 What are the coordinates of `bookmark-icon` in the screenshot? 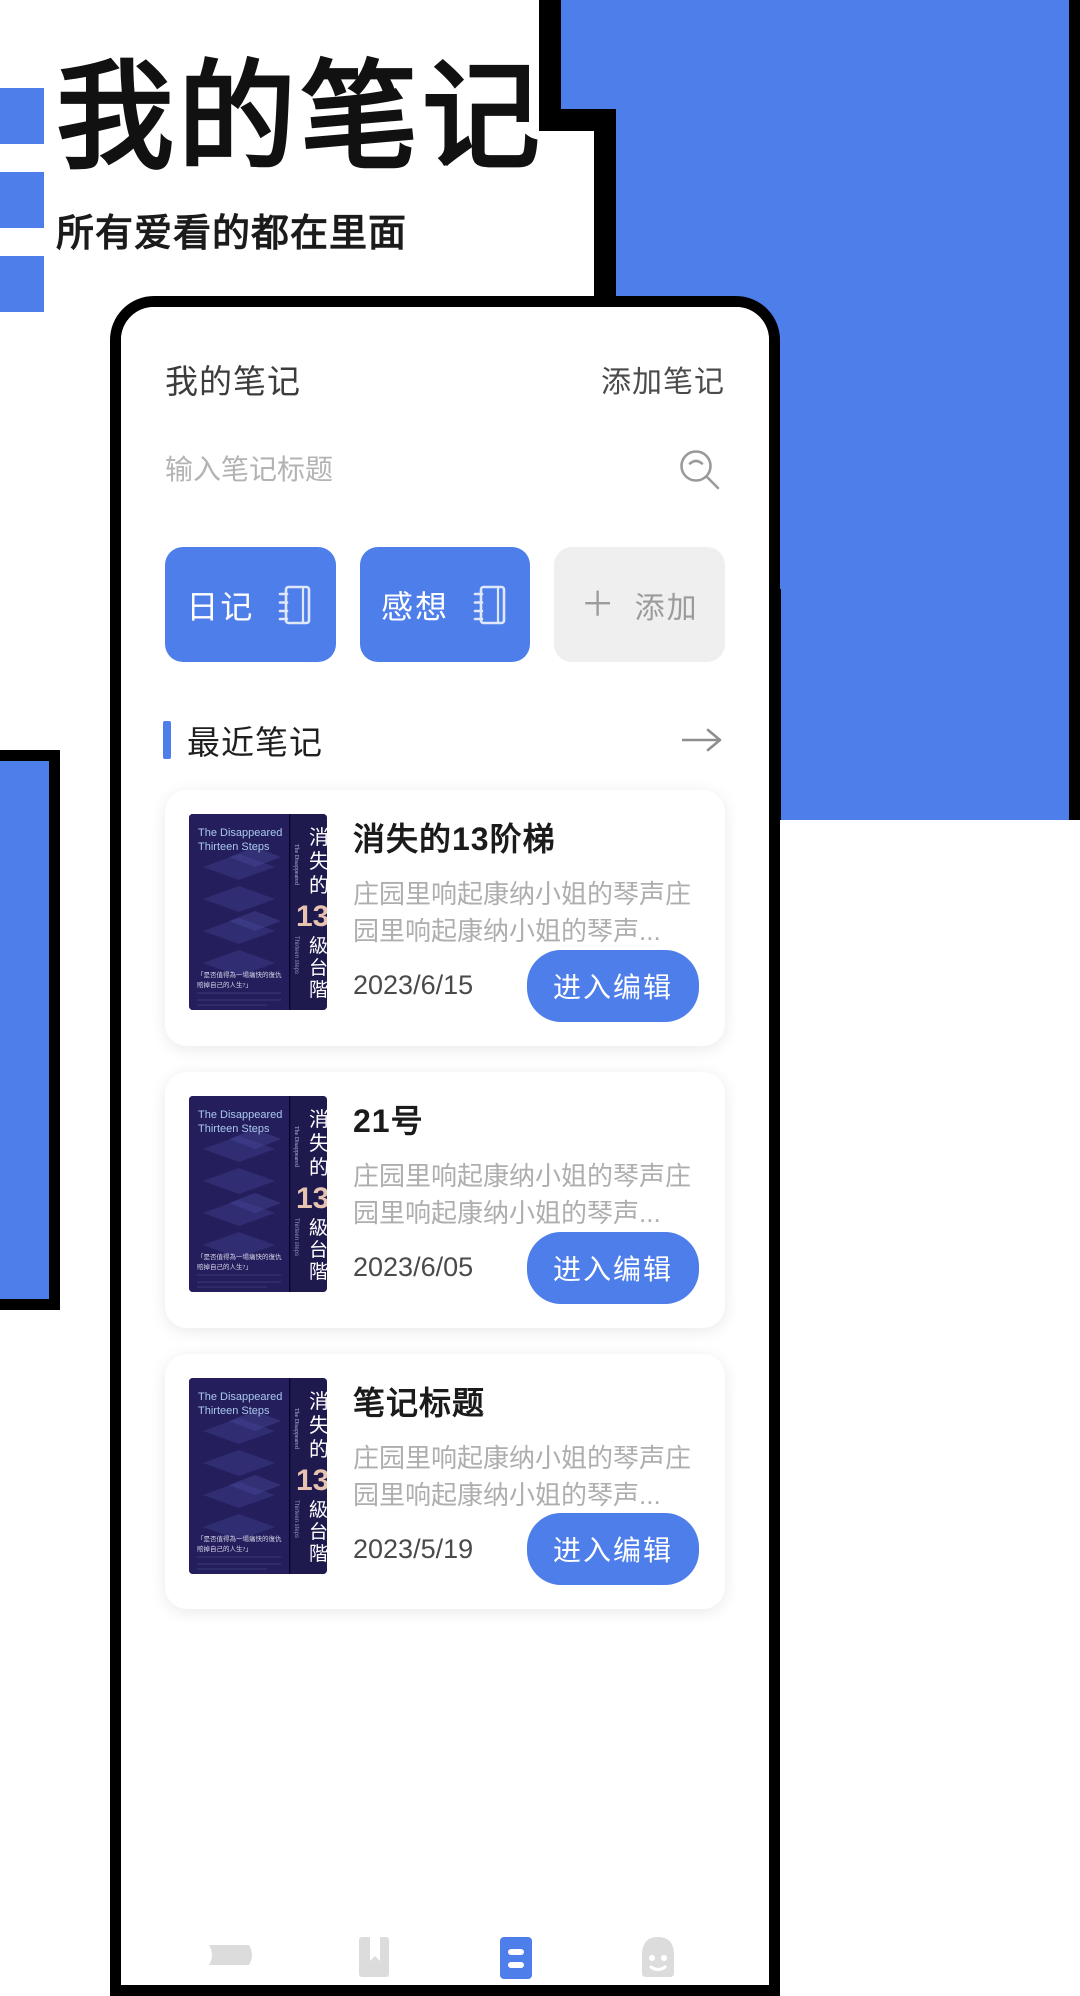 It's located at (374, 1957).